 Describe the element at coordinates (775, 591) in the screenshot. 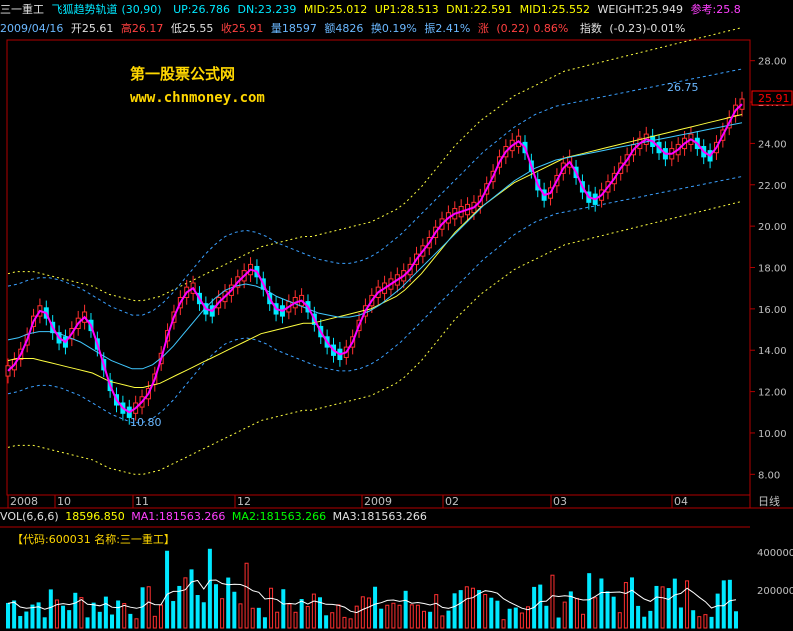

I see `vol-tick-label: 200000` at that location.